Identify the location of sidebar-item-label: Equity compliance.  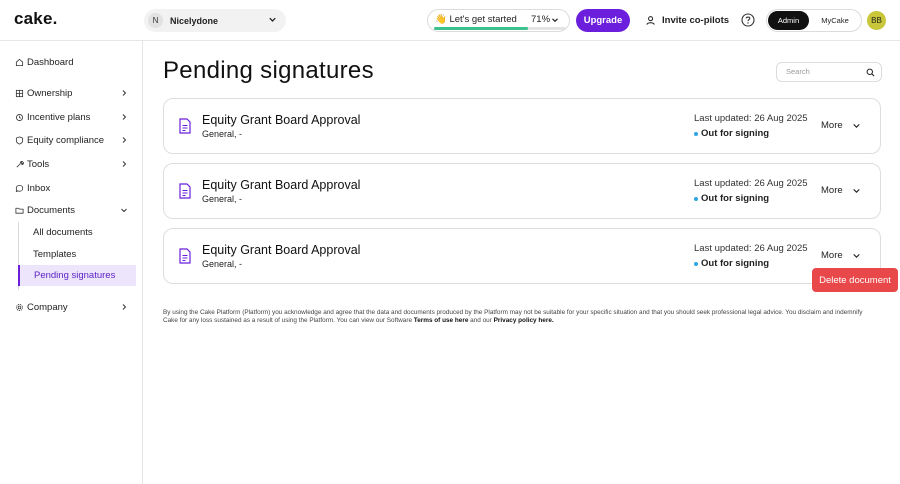
(66, 140).